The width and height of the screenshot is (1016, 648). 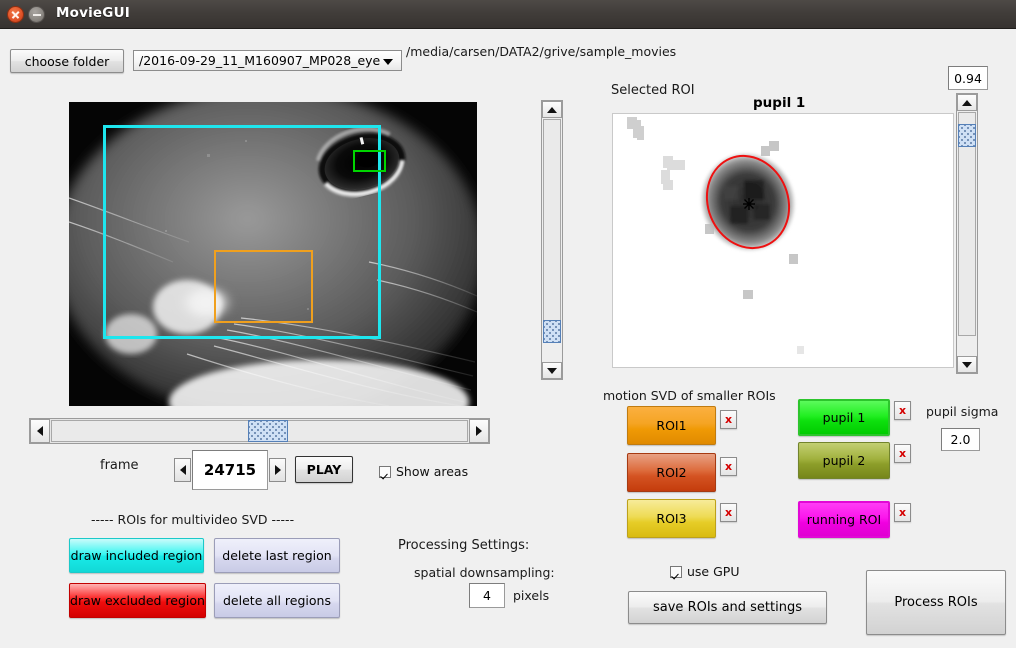 I want to click on chevron-down-icon, so click(x=388, y=61).